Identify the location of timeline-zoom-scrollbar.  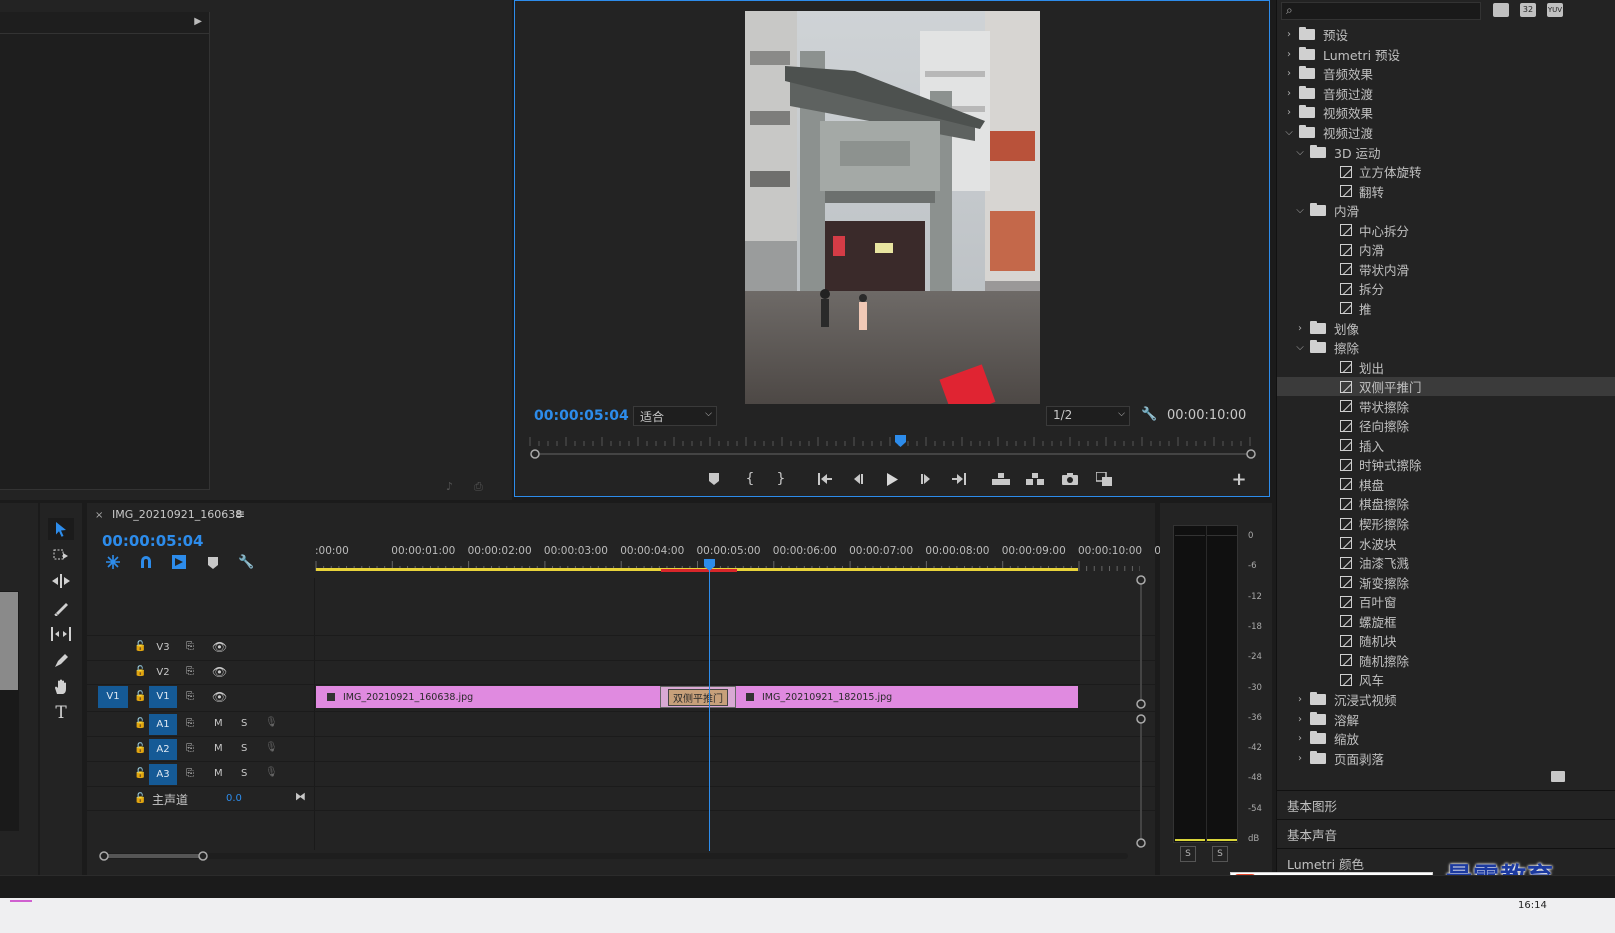
(616, 856).